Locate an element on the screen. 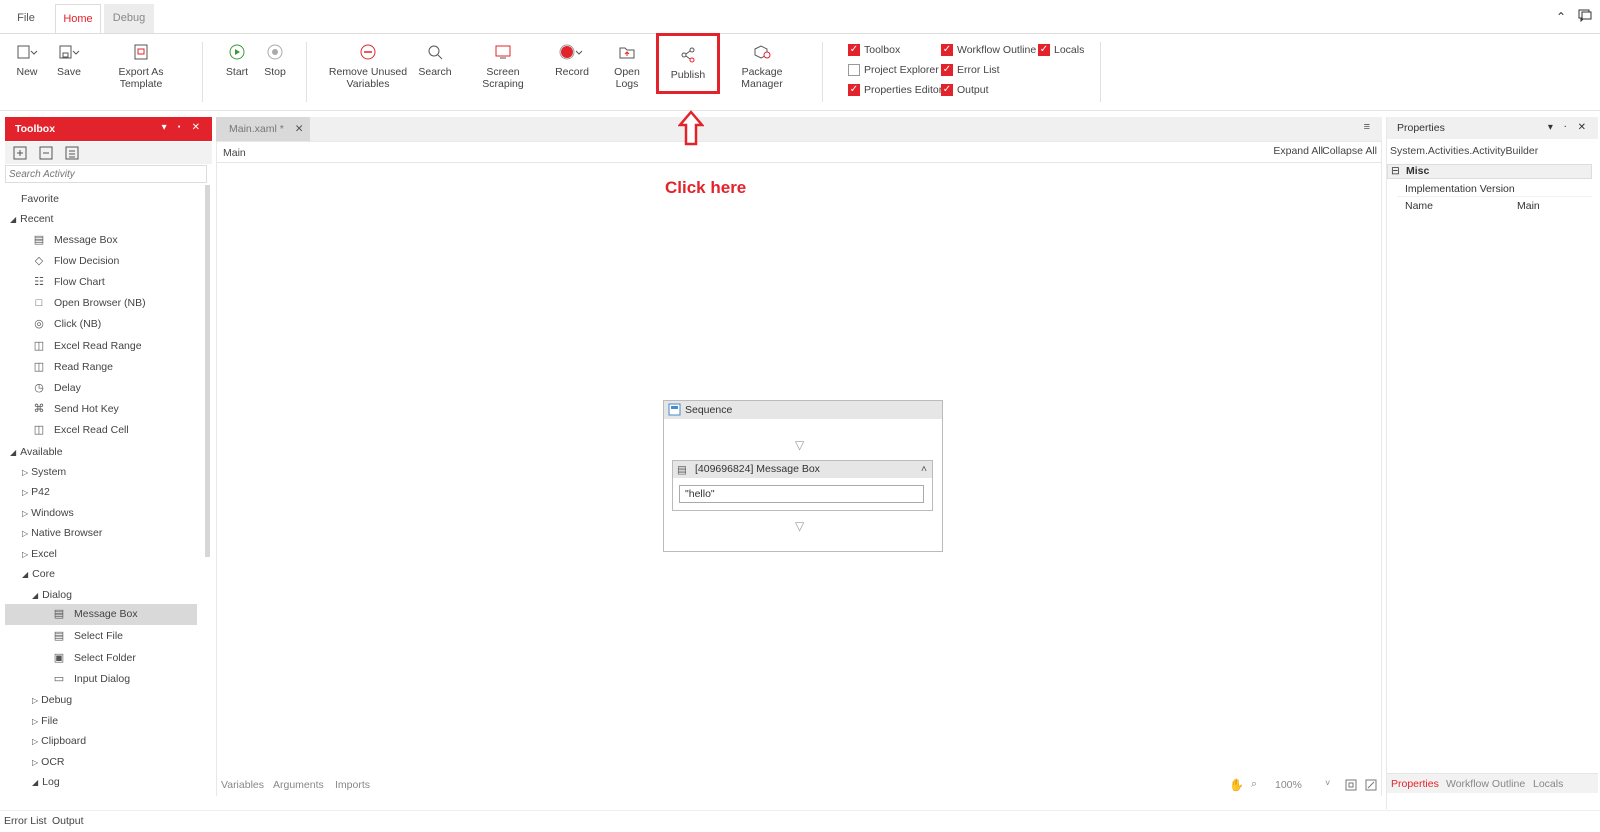  tree-recent-read-range: ◫ Read Range is located at coordinates (72, 367).